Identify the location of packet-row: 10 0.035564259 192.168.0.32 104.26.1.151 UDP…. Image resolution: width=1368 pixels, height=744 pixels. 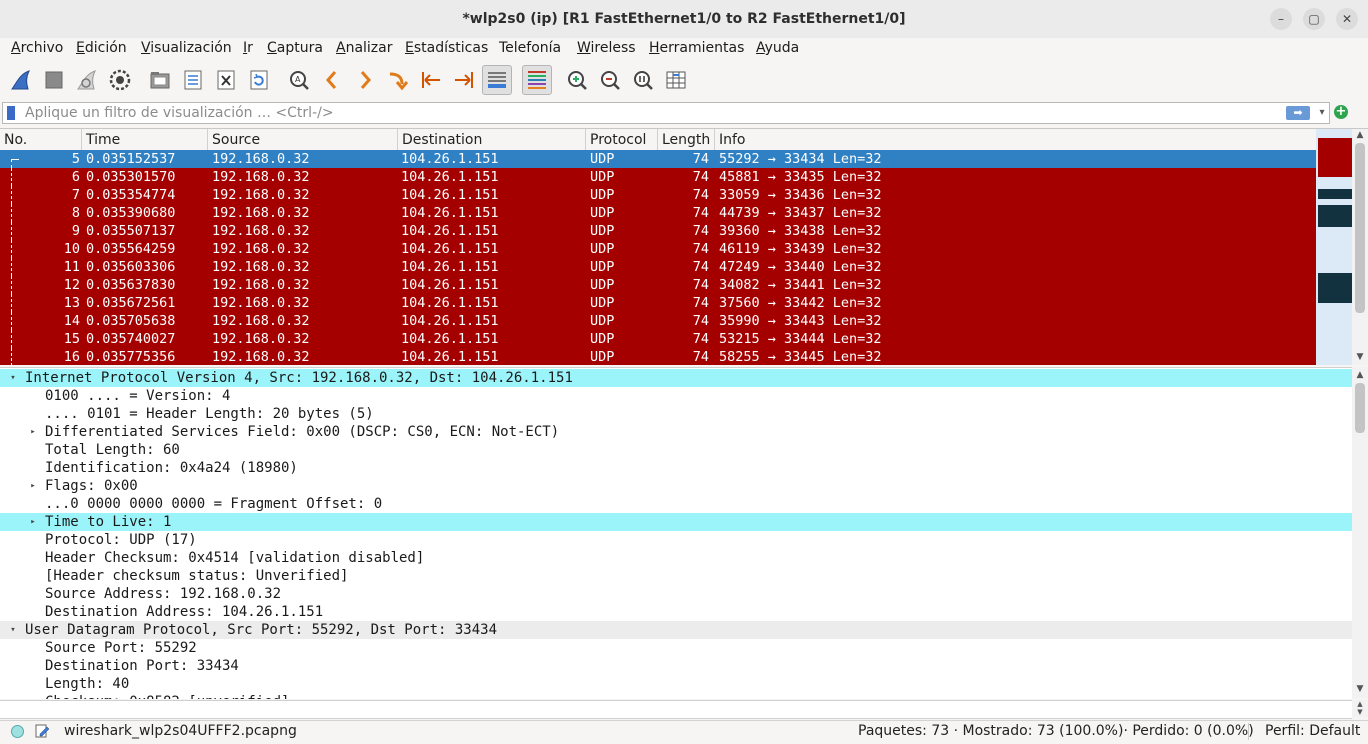
(658, 249).